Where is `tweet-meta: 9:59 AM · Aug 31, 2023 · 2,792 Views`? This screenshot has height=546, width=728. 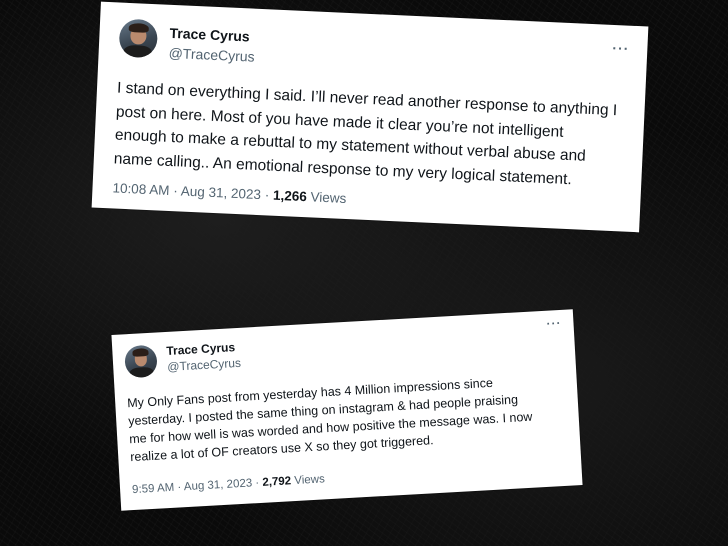
tweet-meta: 9:59 AM · Aug 31, 2023 · 2,792 Views is located at coordinates (228, 484).